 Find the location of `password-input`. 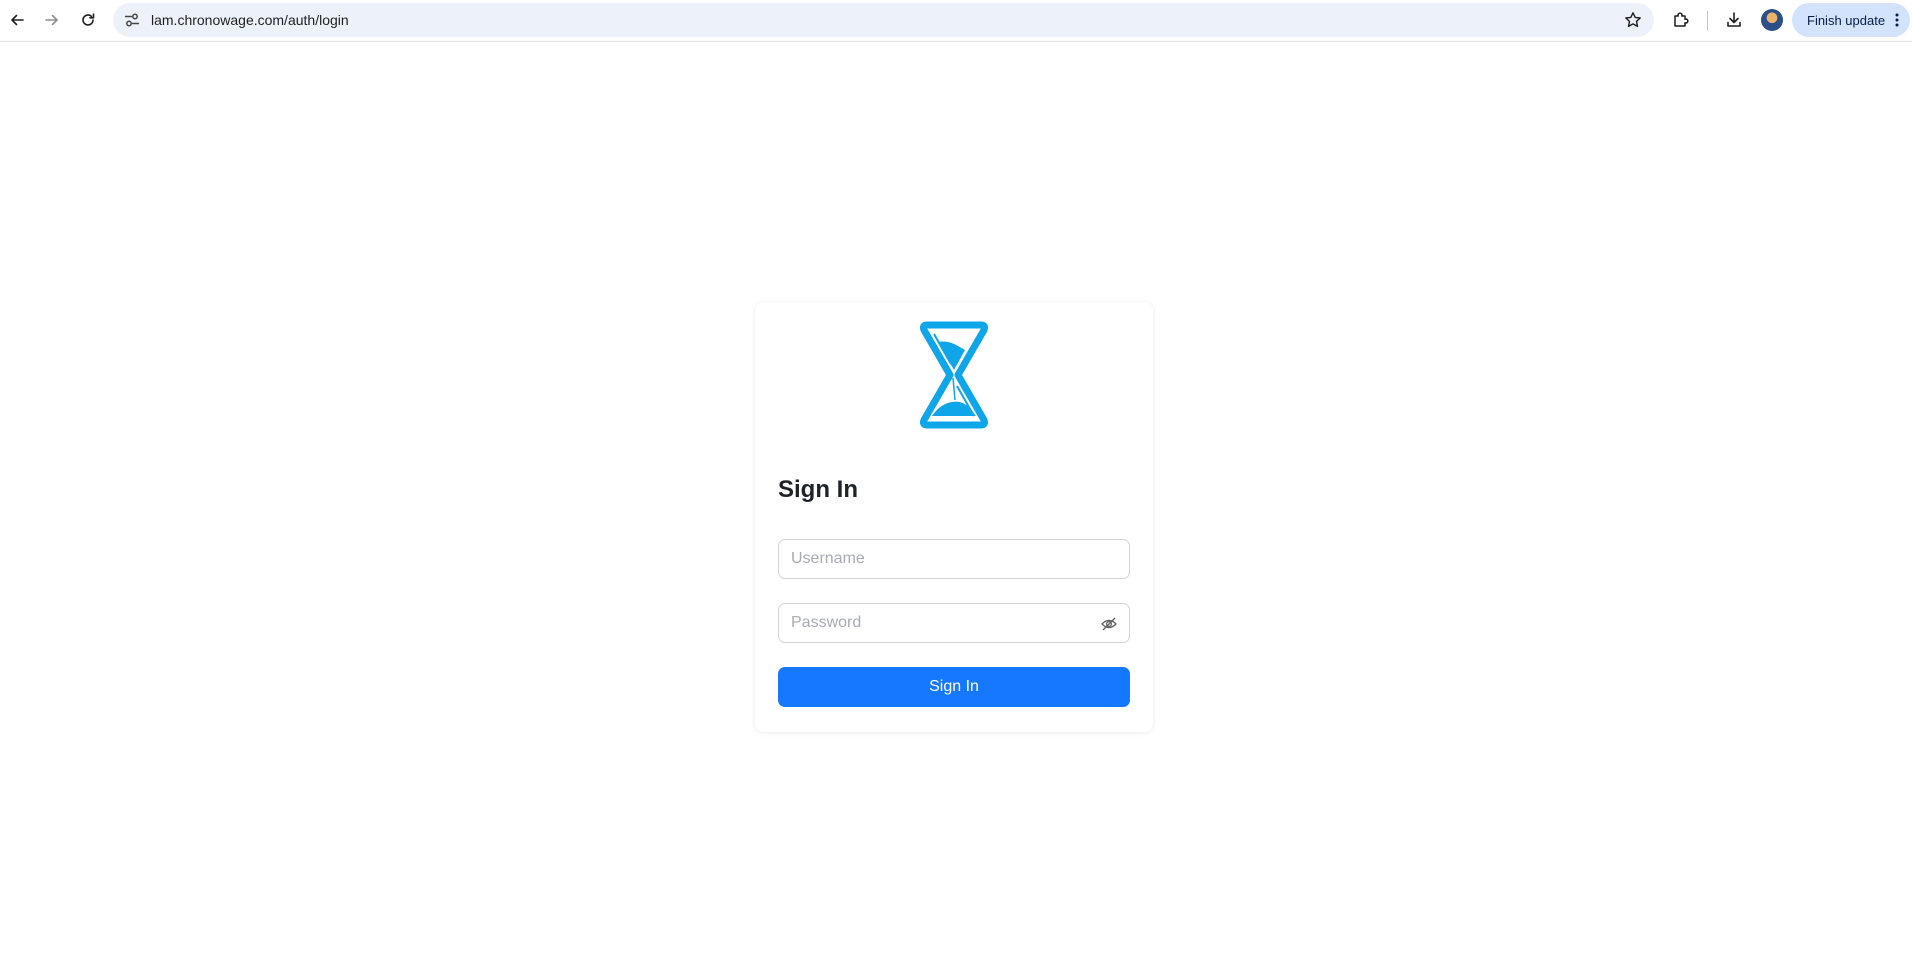

password-input is located at coordinates (954, 623).